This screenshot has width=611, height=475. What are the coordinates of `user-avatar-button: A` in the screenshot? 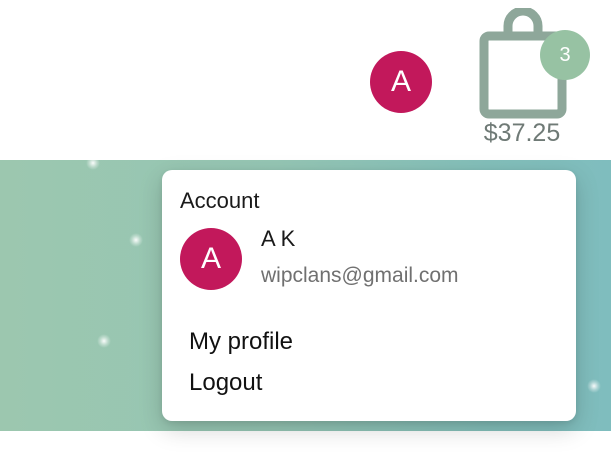 It's located at (401, 82).